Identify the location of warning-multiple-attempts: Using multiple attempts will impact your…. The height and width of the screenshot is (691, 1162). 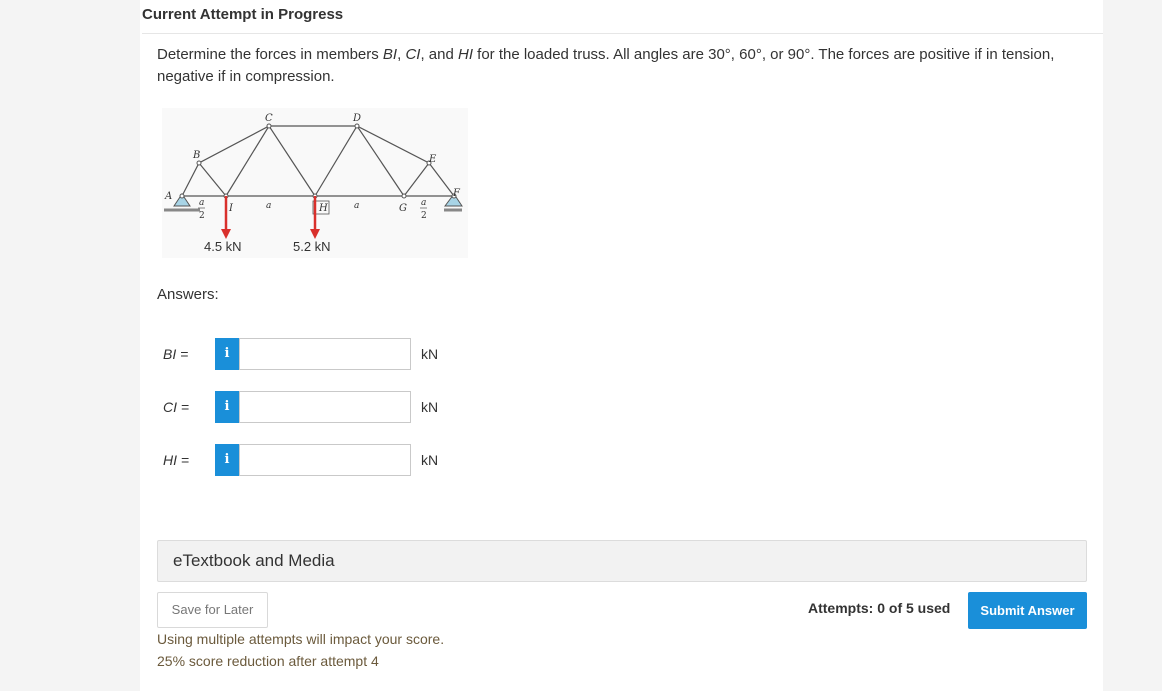
(301, 639).